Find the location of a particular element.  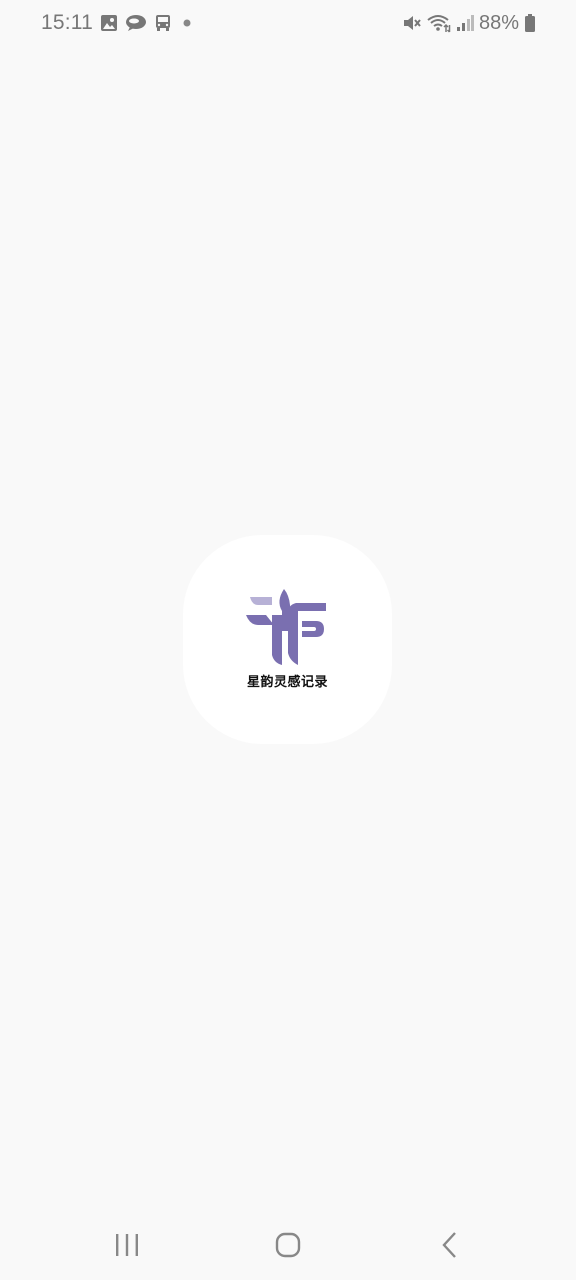

image-icon is located at coordinates (109, 23).